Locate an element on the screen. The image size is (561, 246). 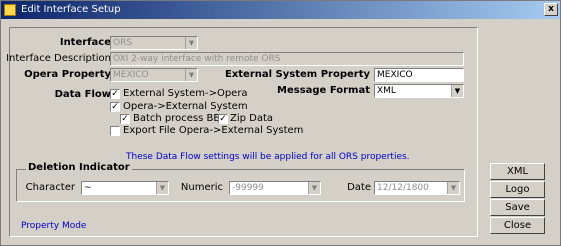
opera-property-field: MEXICO ▼ is located at coordinates (154, 75).